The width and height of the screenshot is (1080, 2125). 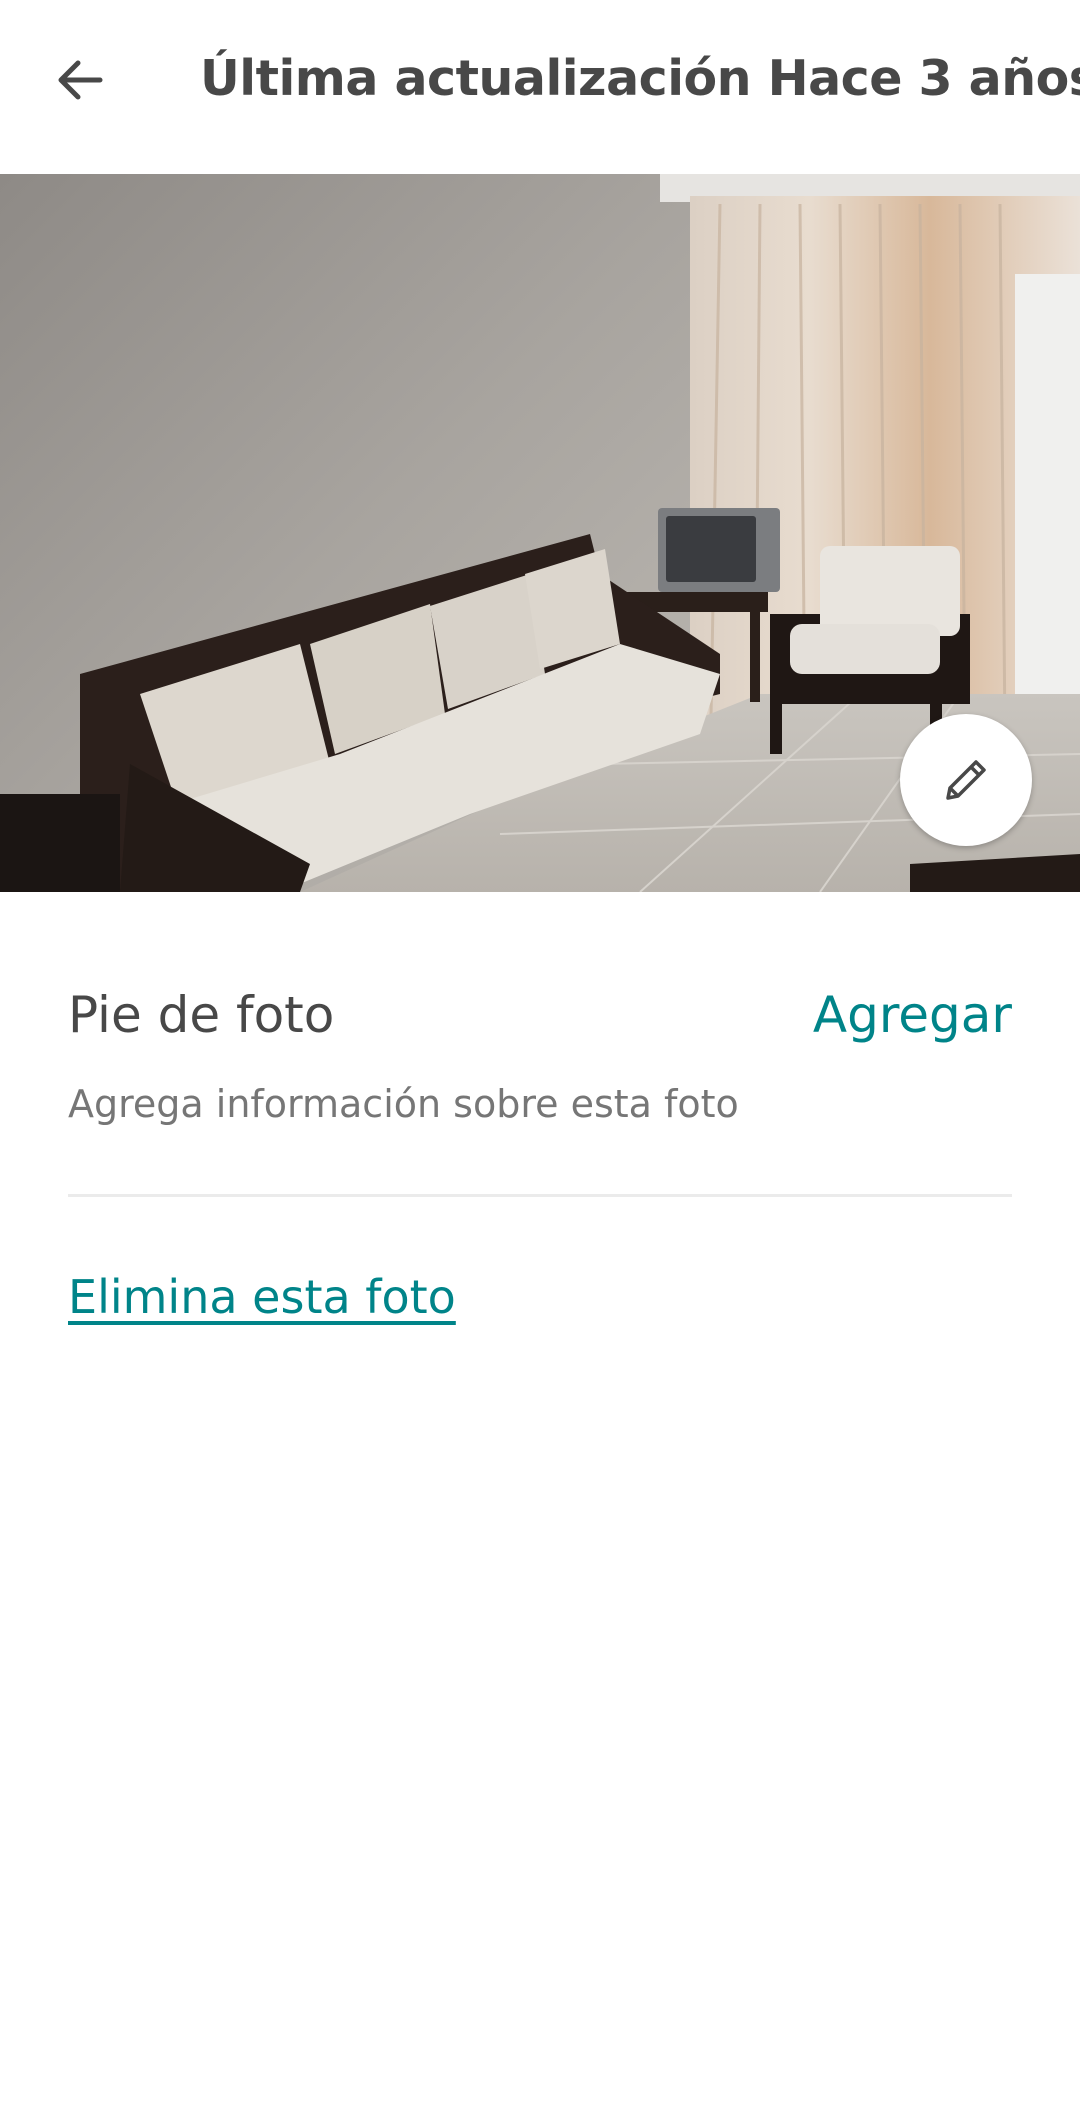 I want to click on delete-photo-link: Elimina esta foto, so click(x=262, y=1297).